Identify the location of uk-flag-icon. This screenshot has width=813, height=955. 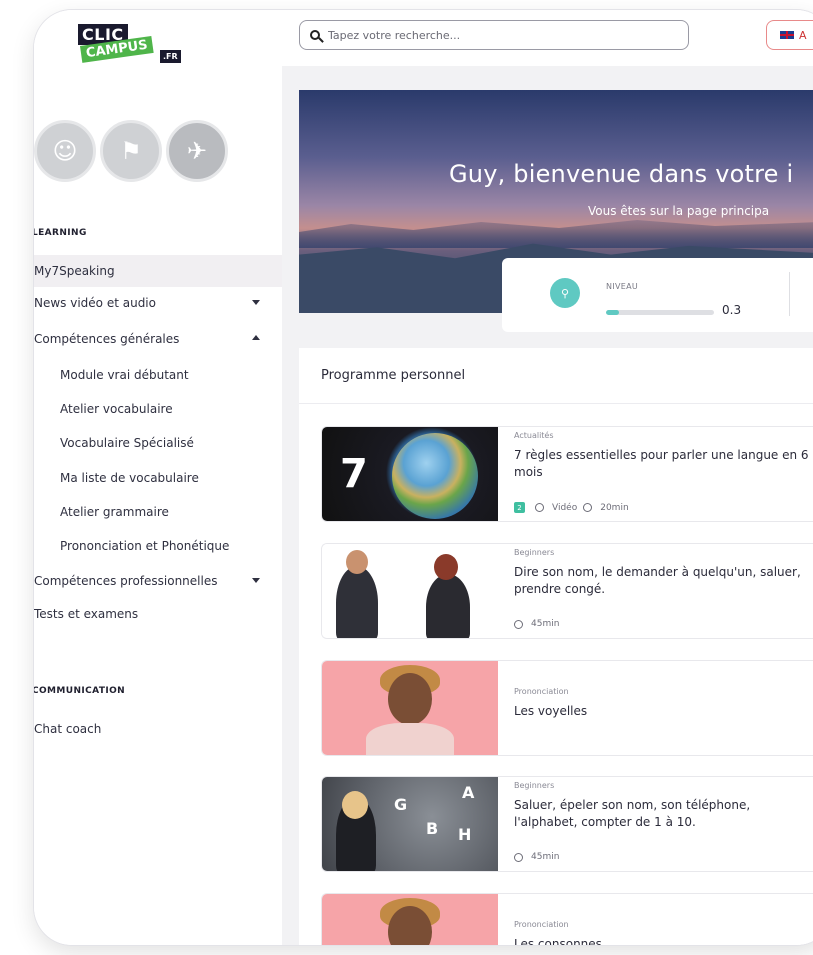
(787, 35).